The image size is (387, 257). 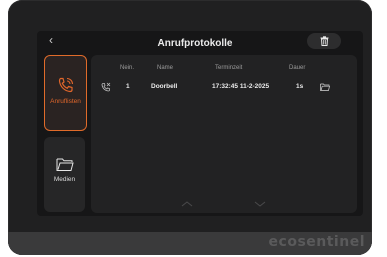 I want to click on row-time: 17:32:45 11-2-2025, so click(x=241, y=86).